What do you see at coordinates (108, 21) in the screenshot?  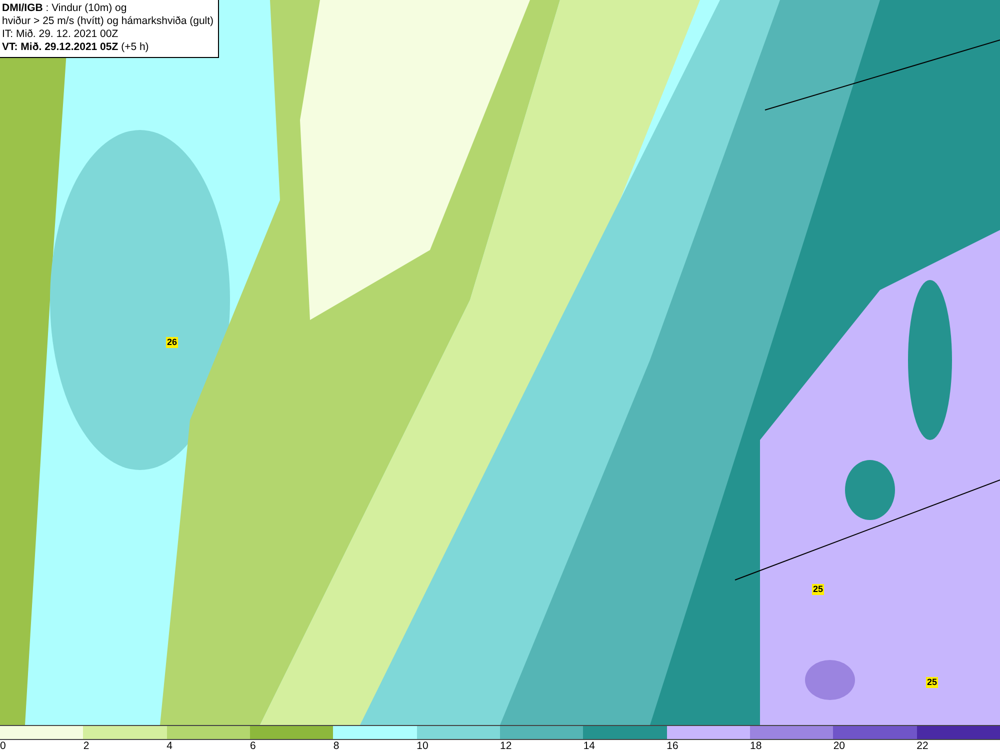 I see `header-text: hviður > 25 m/s (hvítt) og hámarkshviða (gult)` at bounding box center [108, 21].